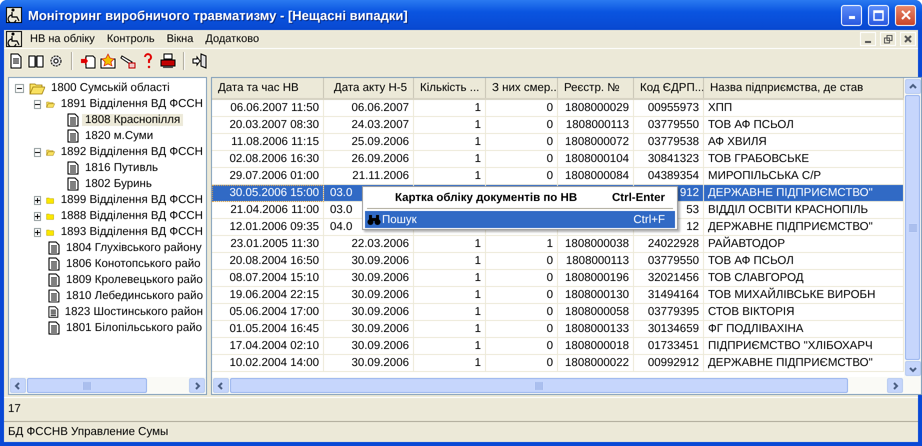 This screenshot has width=922, height=446. I want to click on table-cell: 17.04.2004 02:10, so click(268, 346).